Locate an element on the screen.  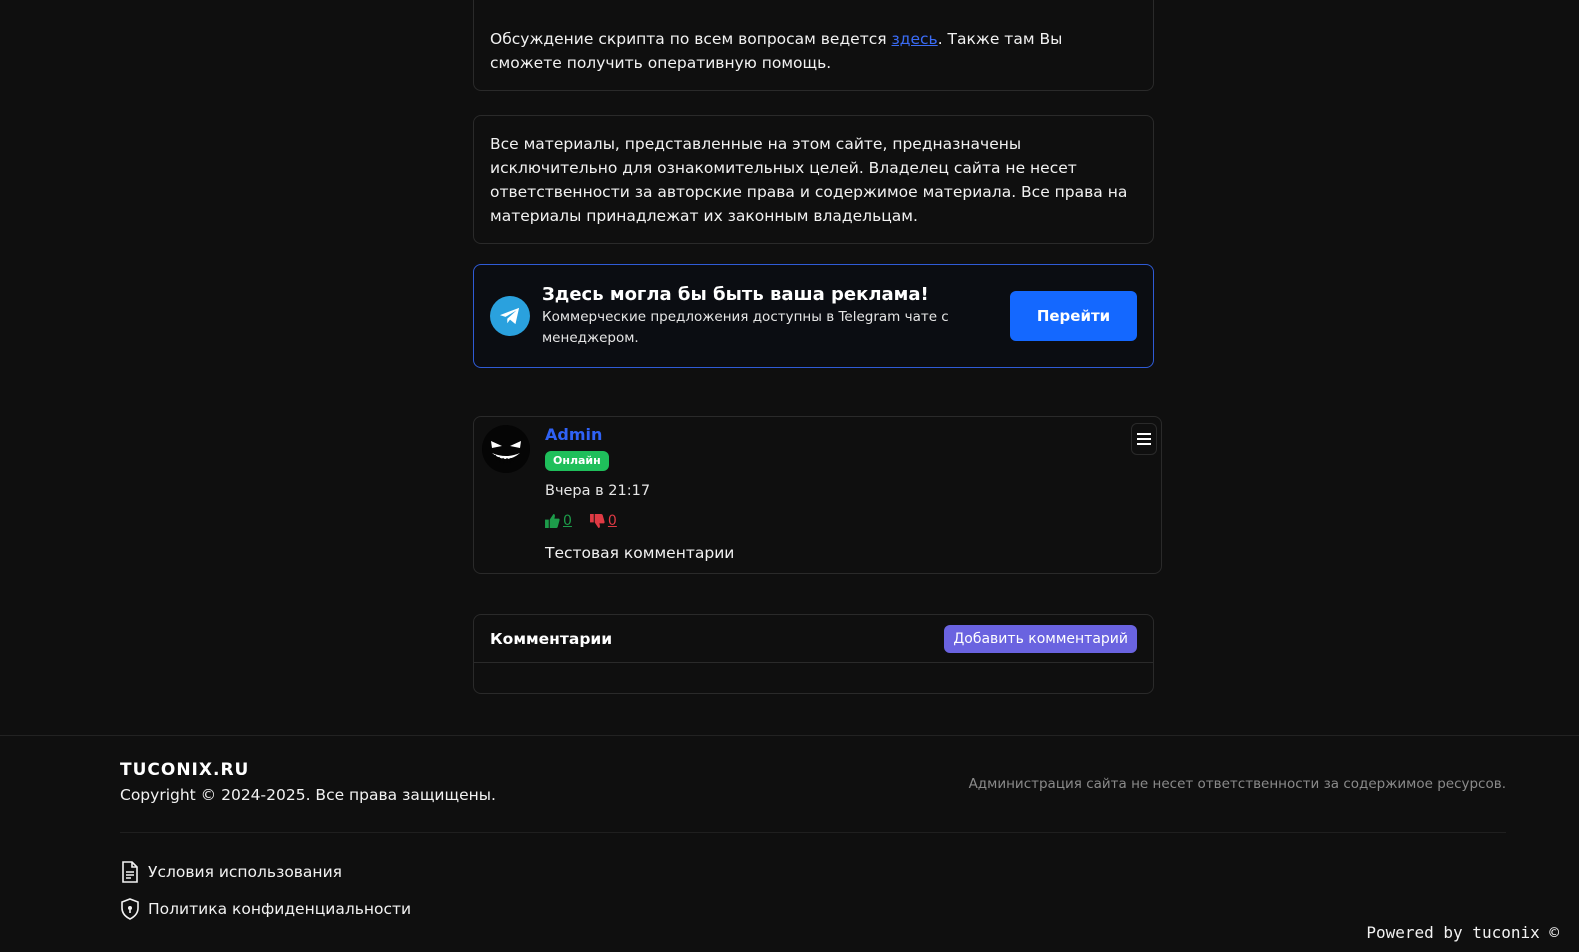
comments-header: Комментарии Добавить комментарий is located at coordinates (813, 639).